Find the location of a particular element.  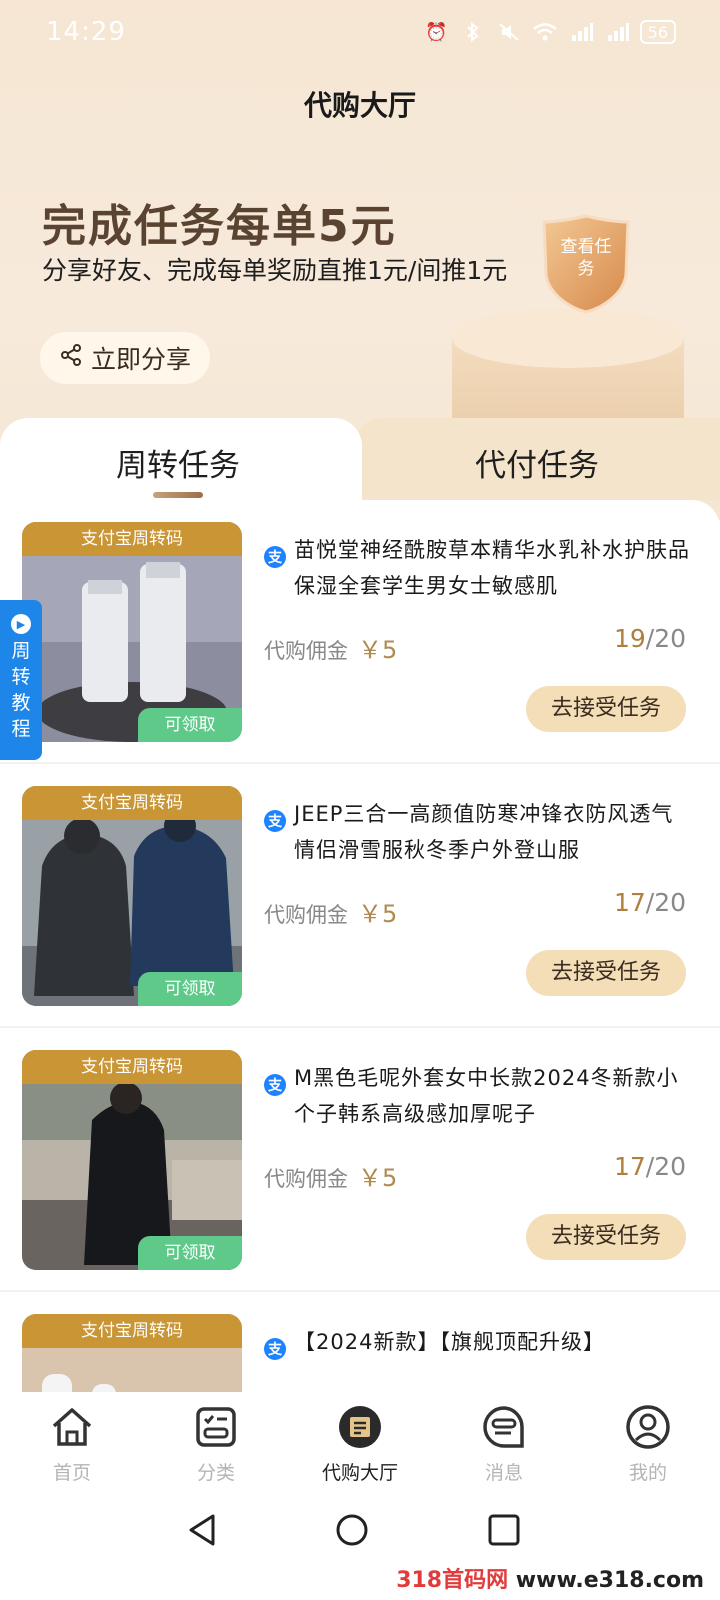

nav-item-home: 首页 is located at coordinates (72, 1440).